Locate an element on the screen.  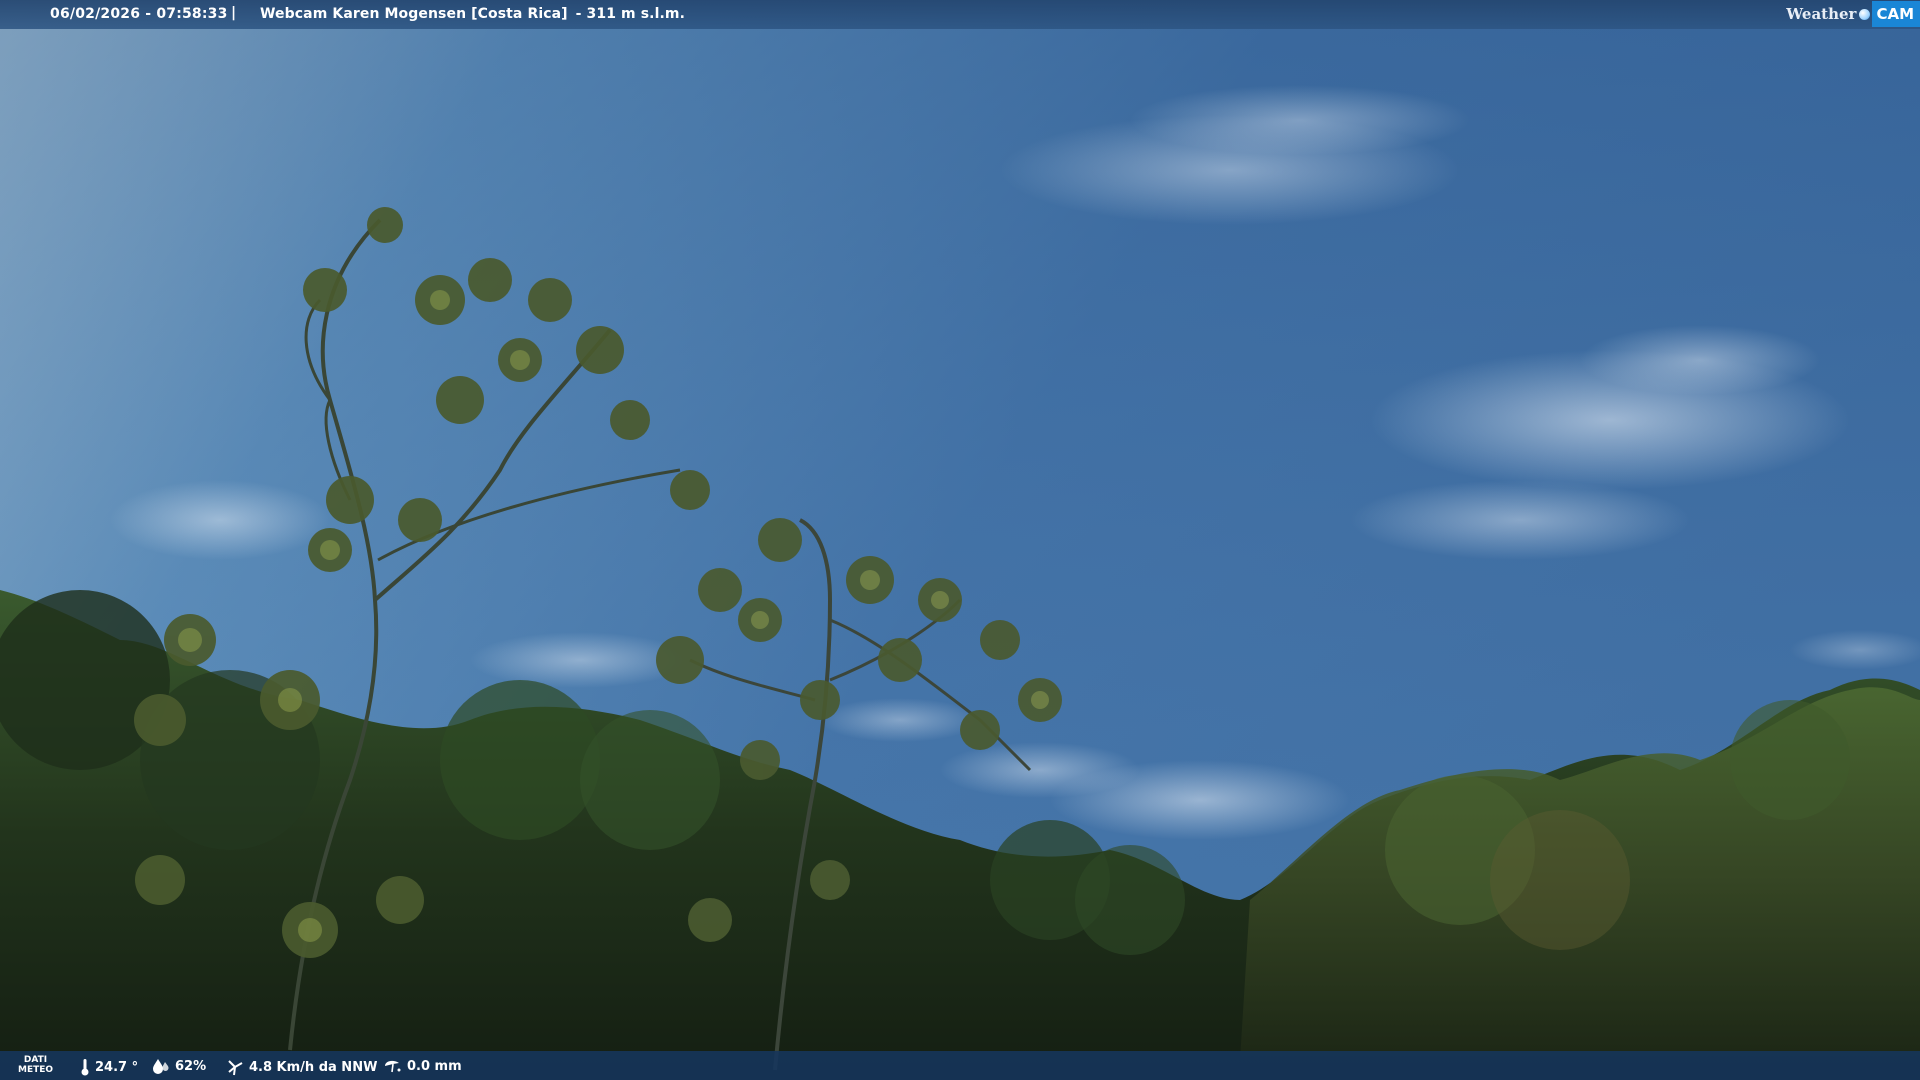
logo-ball-icon is located at coordinates (1865, 14).